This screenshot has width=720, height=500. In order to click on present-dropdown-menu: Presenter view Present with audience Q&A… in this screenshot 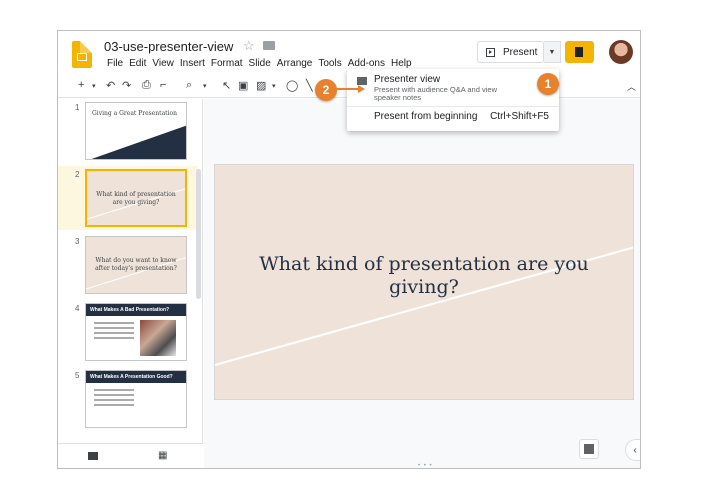, I will do `click(453, 100)`.